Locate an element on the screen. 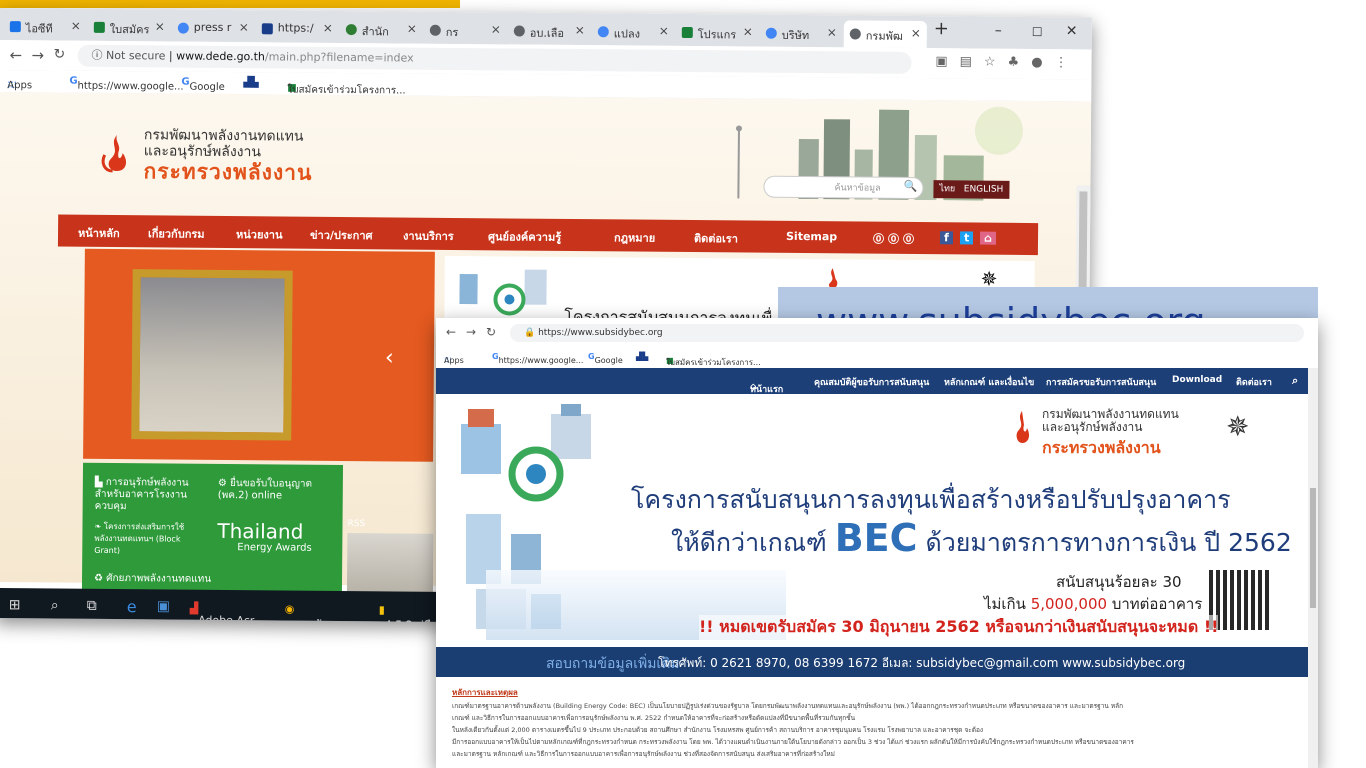 The width and height of the screenshot is (1366, 768). nav-download: Download is located at coordinates (1197, 380).